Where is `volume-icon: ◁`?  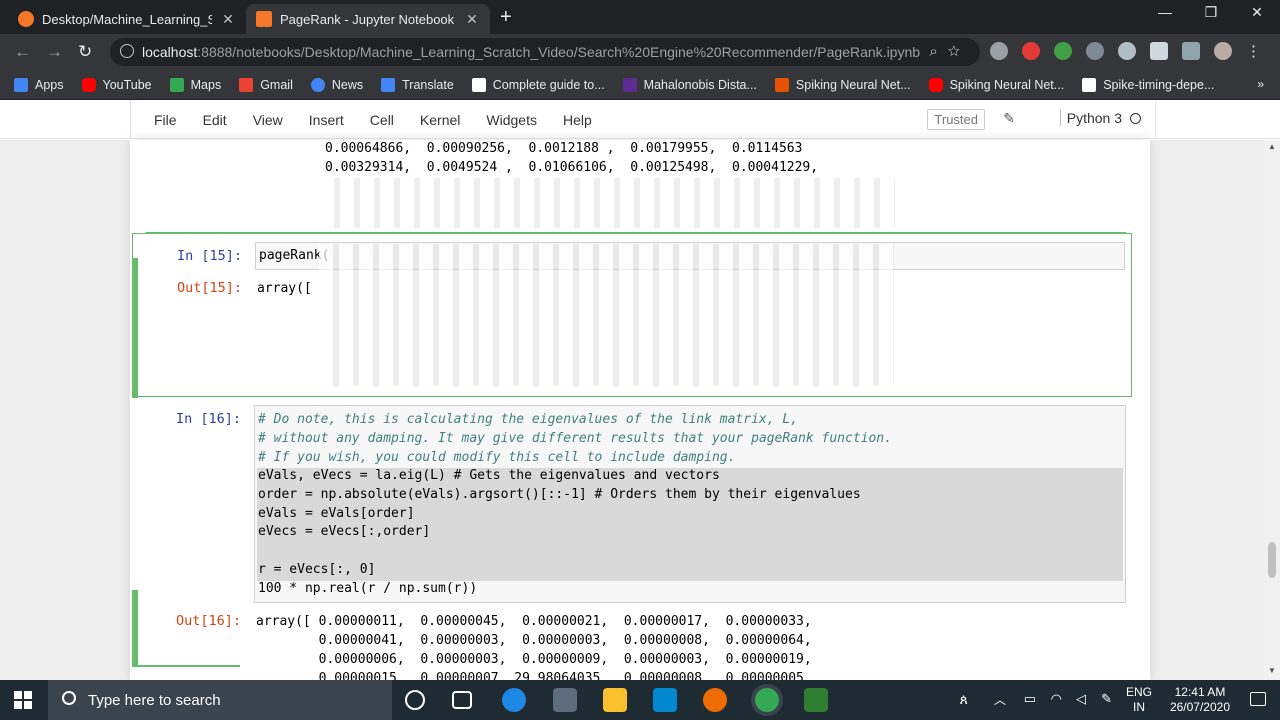
volume-icon: ◁ is located at coordinates (1081, 699).